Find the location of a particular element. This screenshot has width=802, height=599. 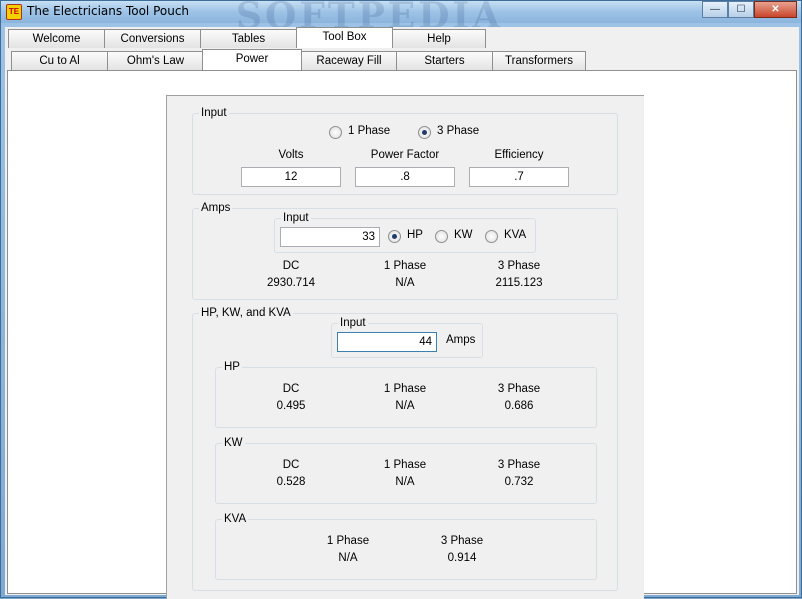

hp-results-label: HP is located at coordinates (232, 367).